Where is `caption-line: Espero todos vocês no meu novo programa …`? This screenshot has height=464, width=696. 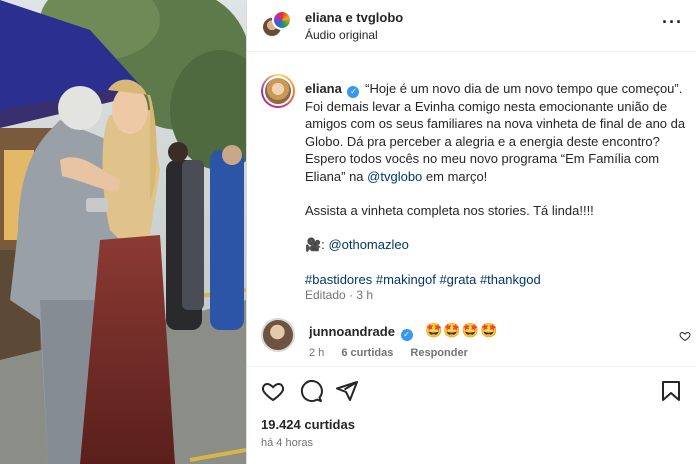 caption-line: Espero todos vocês no meu novo programa … is located at coordinates (482, 159).